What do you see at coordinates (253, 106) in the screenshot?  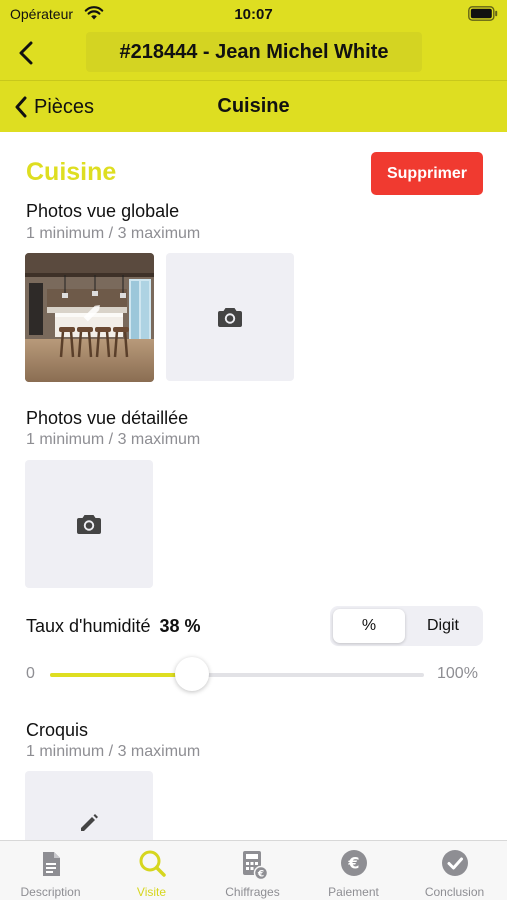 I see `sub-navigation-bar: Pièces Cuisine` at bounding box center [253, 106].